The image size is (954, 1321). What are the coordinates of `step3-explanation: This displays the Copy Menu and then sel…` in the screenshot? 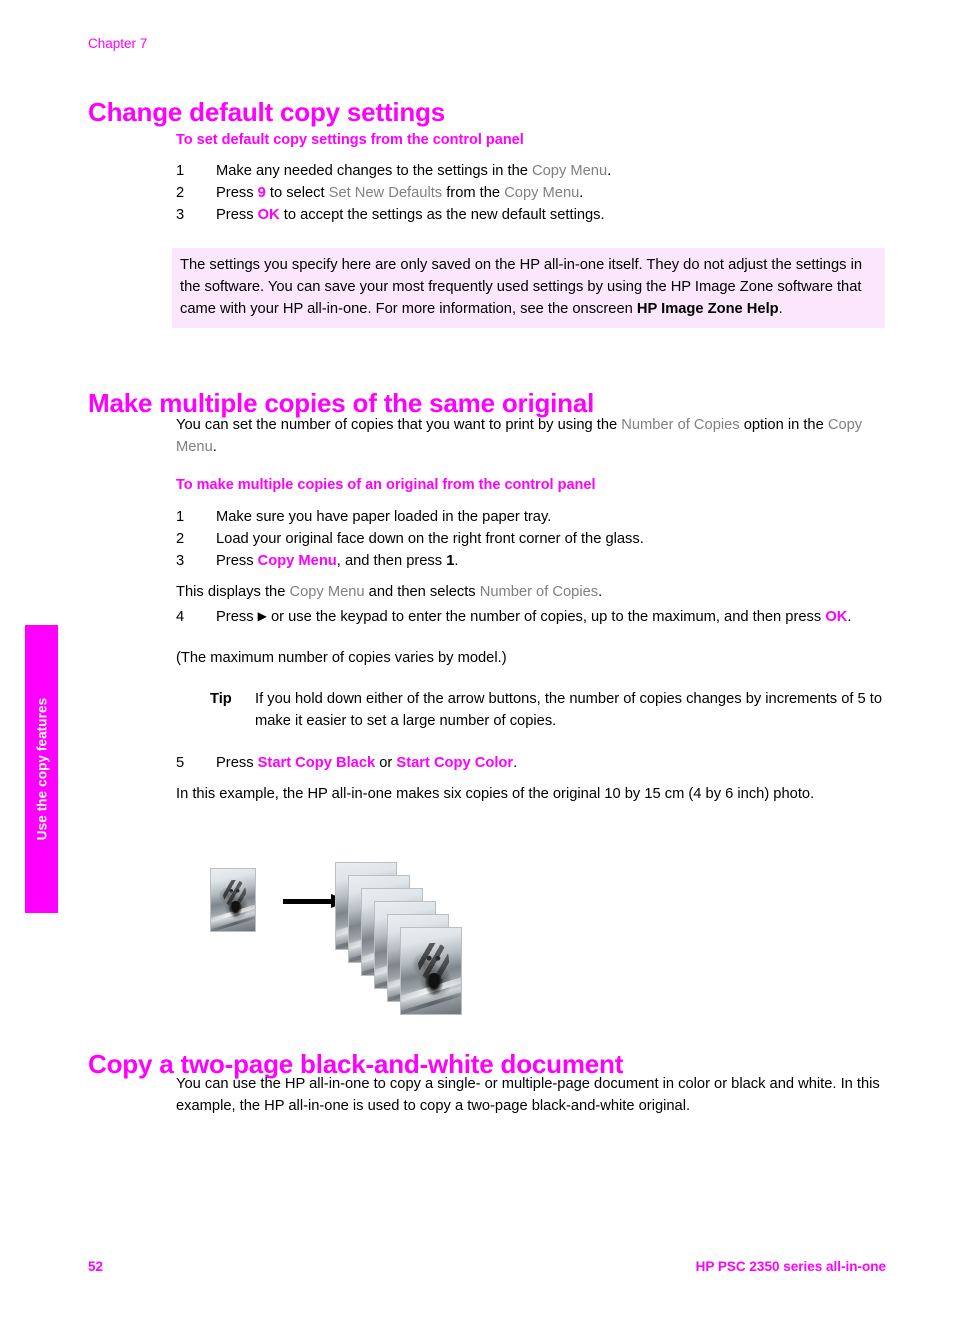 It's located at (531, 592).